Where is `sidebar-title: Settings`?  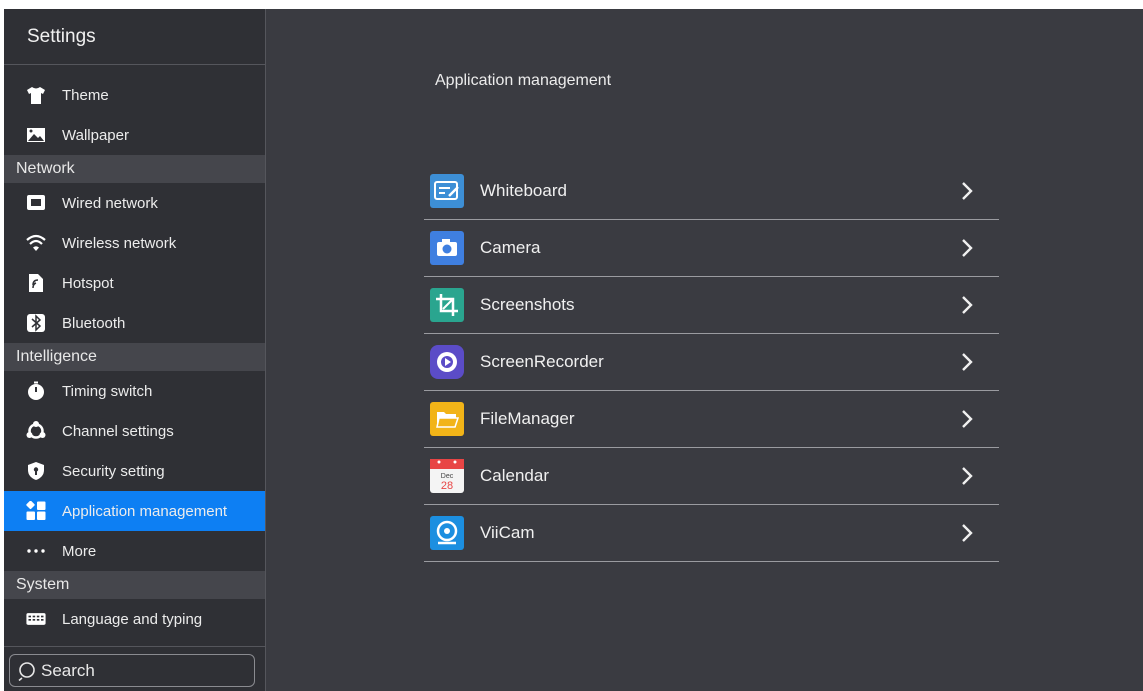 sidebar-title: Settings is located at coordinates (134, 37).